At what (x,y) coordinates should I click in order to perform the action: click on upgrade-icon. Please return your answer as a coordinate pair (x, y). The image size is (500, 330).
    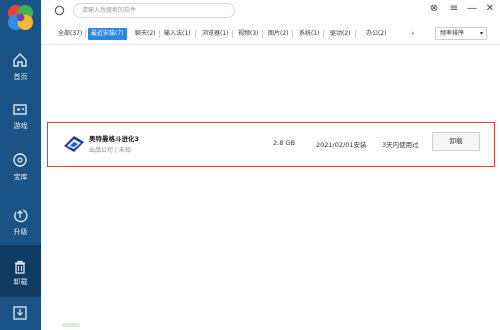
    Looking at the image, I should click on (21, 216).